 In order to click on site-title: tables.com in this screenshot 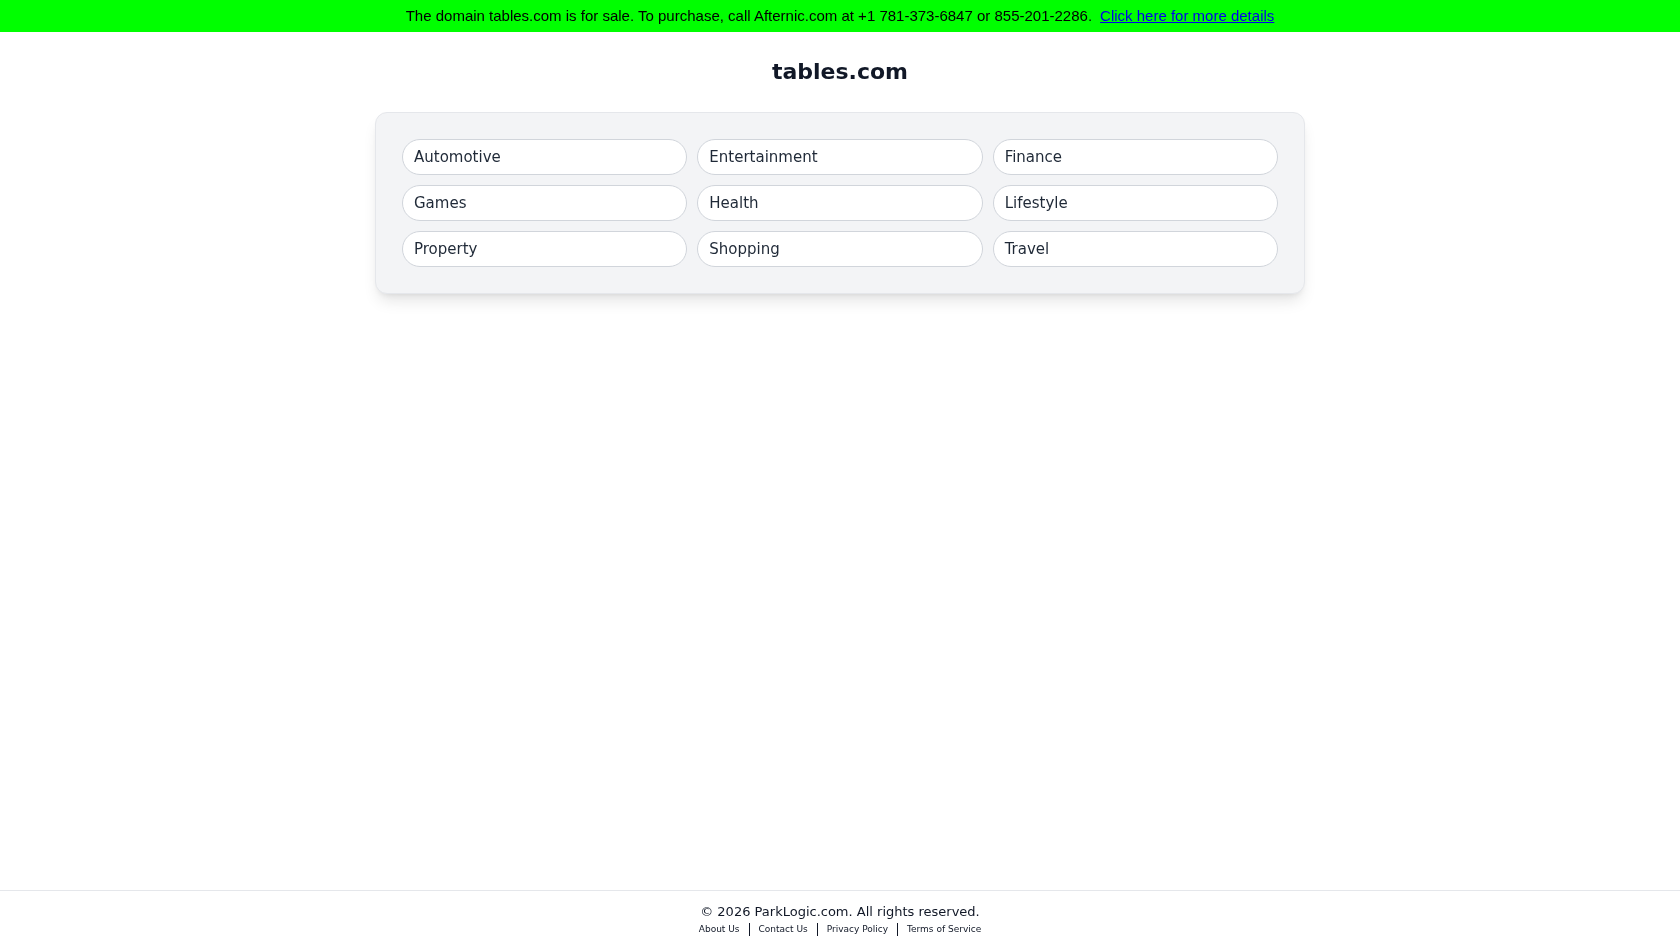, I will do `click(840, 72)`.